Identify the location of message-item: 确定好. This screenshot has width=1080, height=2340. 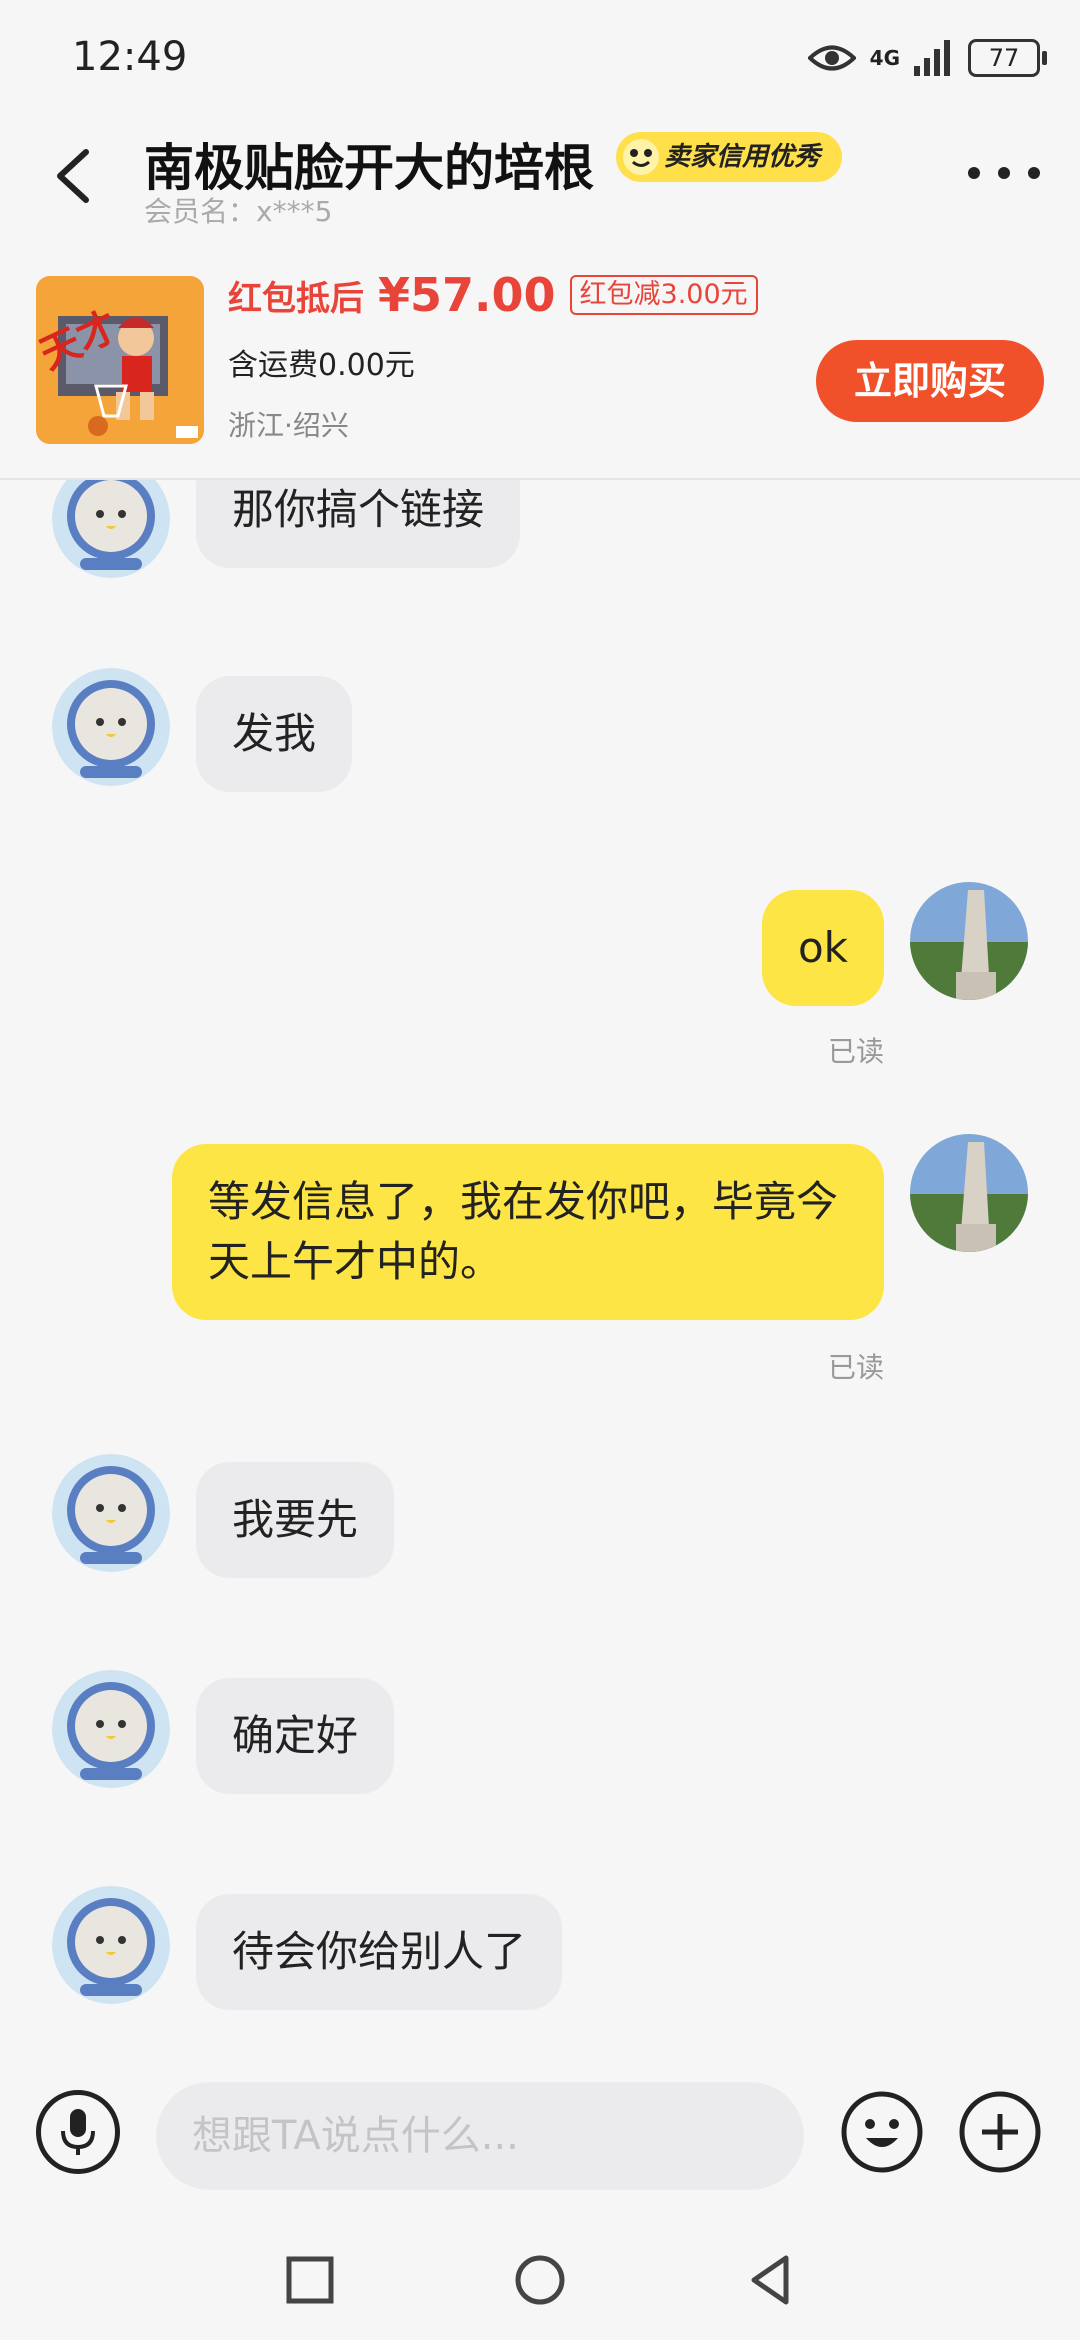
(540, 1745).